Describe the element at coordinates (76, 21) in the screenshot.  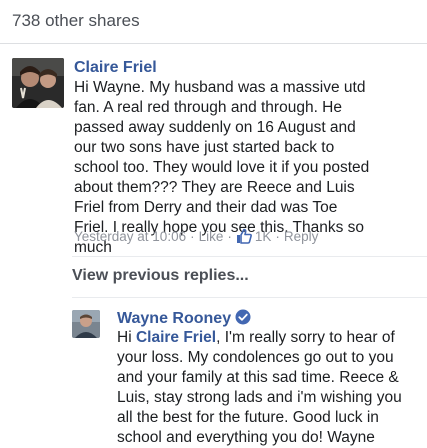
I see `shares-count-label: 738 other shares` at that location.